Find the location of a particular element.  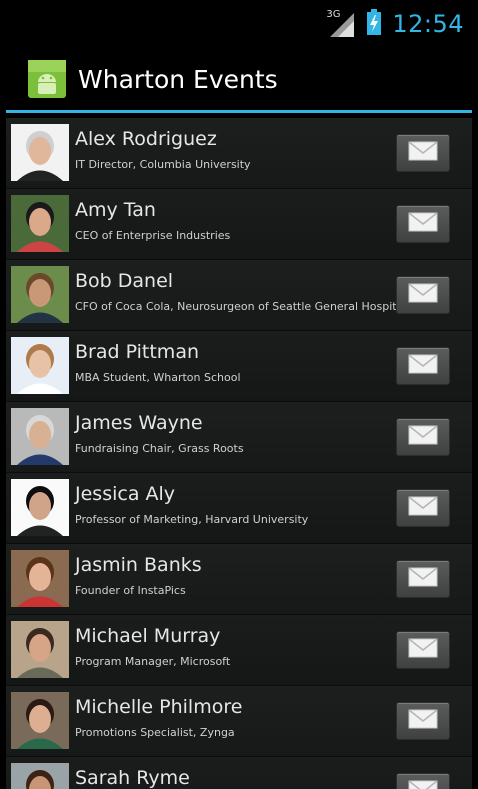

contact-name: Bob Danel is located at coordinates (124, 281).